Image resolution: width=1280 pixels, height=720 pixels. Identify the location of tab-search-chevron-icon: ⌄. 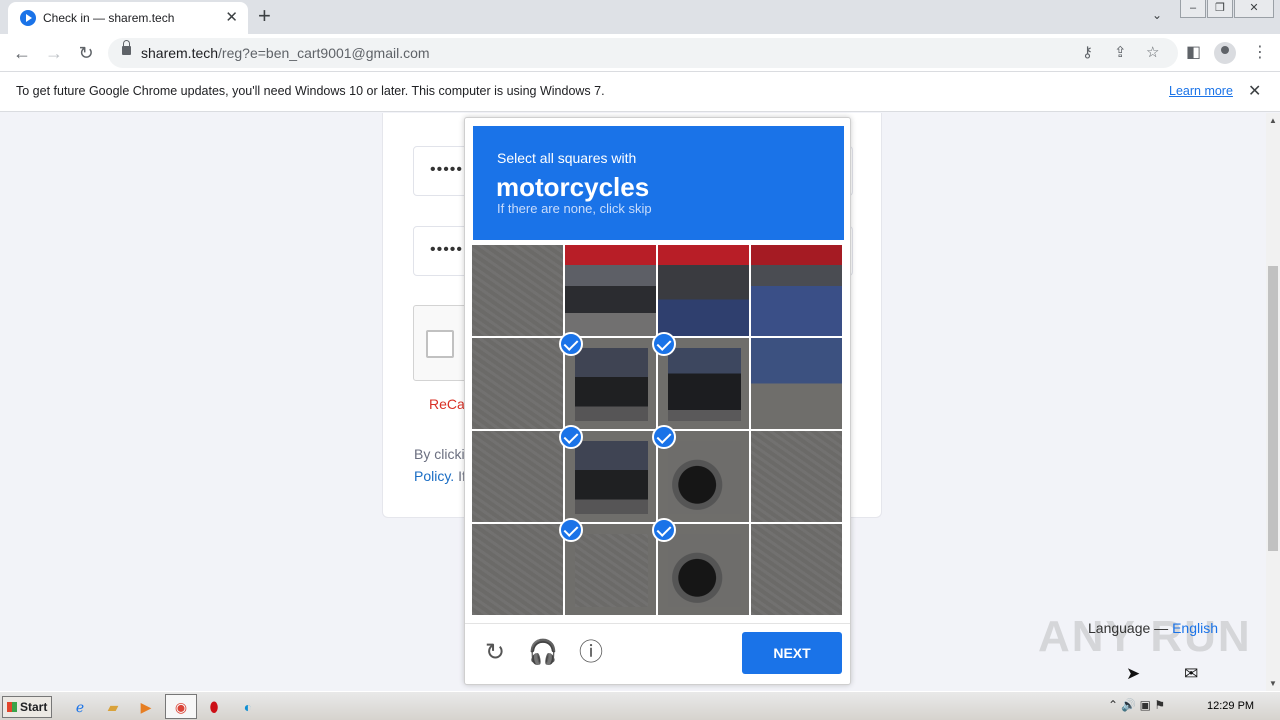
(1157, 15).